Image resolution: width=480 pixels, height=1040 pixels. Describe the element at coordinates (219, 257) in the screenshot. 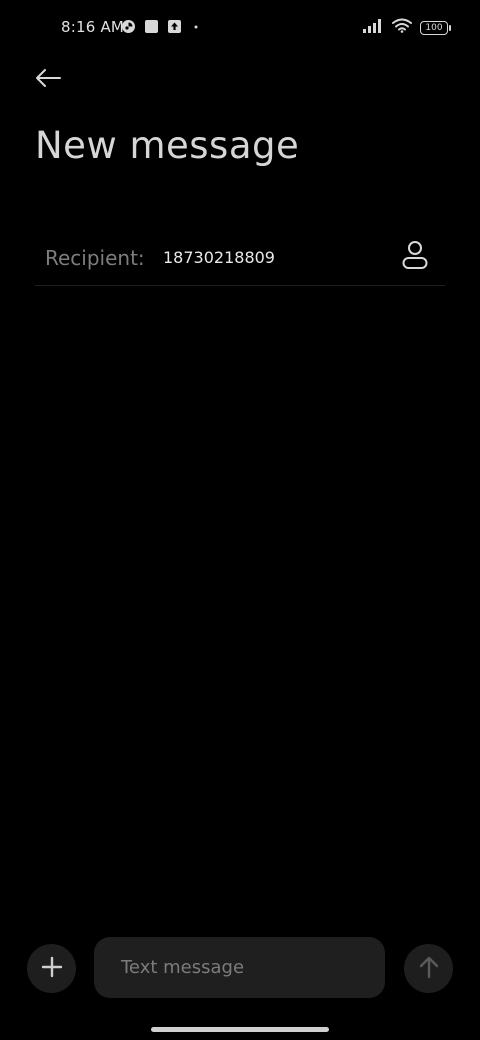

I see `recipient-value: 18730218809` at that location.